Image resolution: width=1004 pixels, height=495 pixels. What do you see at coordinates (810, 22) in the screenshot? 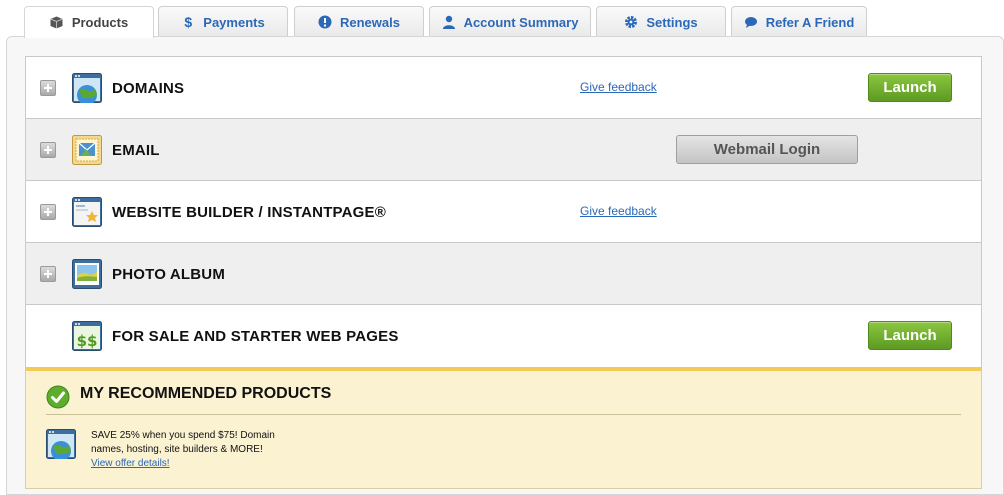
I see `tab-label: Refer A Friend` at bounding box center [810, 22].